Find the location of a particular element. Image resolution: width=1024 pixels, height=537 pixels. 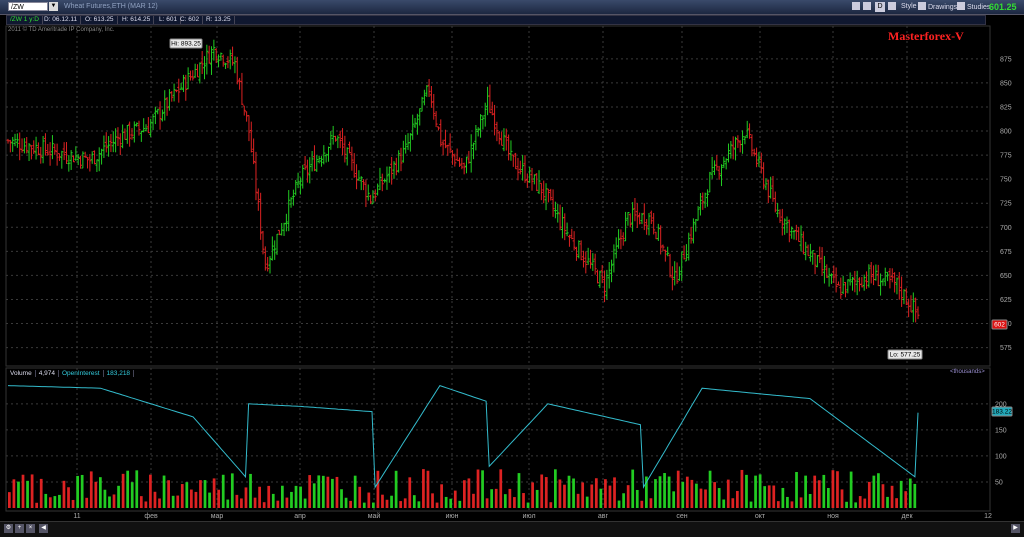

time-tick-label: июл is located at coordinates (528, 516).